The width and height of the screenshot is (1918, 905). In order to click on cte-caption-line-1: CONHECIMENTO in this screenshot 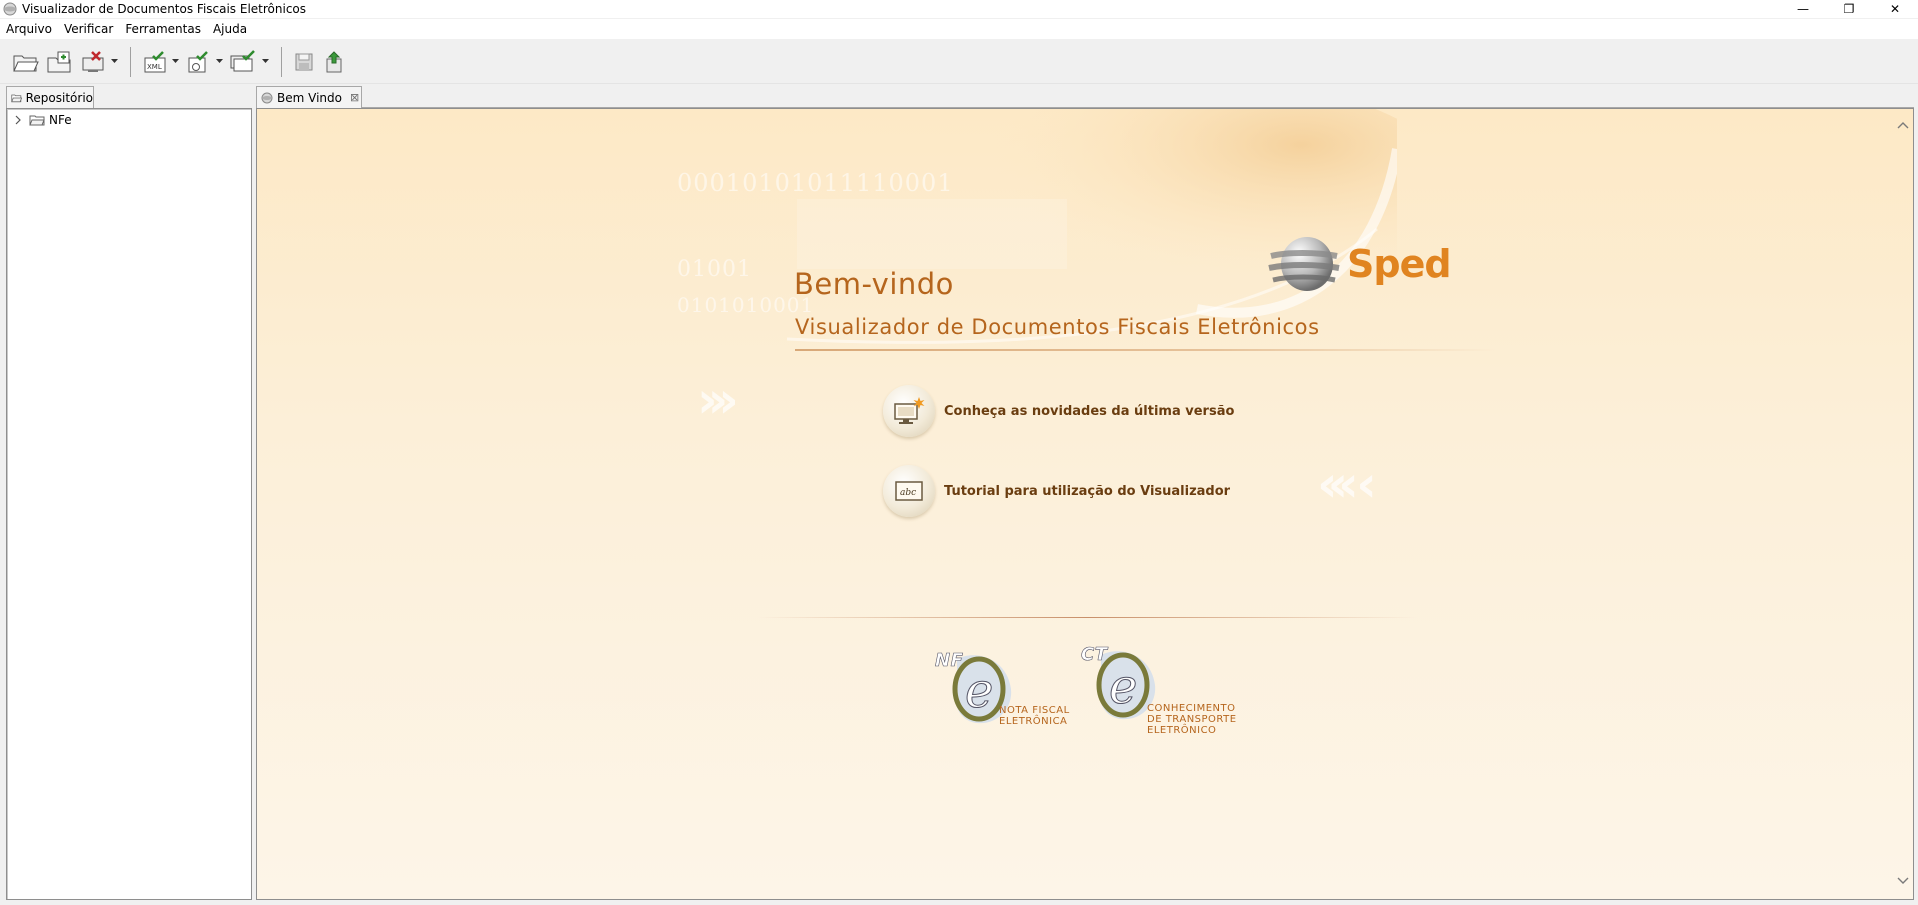, I will do `click(1191, 708)`.